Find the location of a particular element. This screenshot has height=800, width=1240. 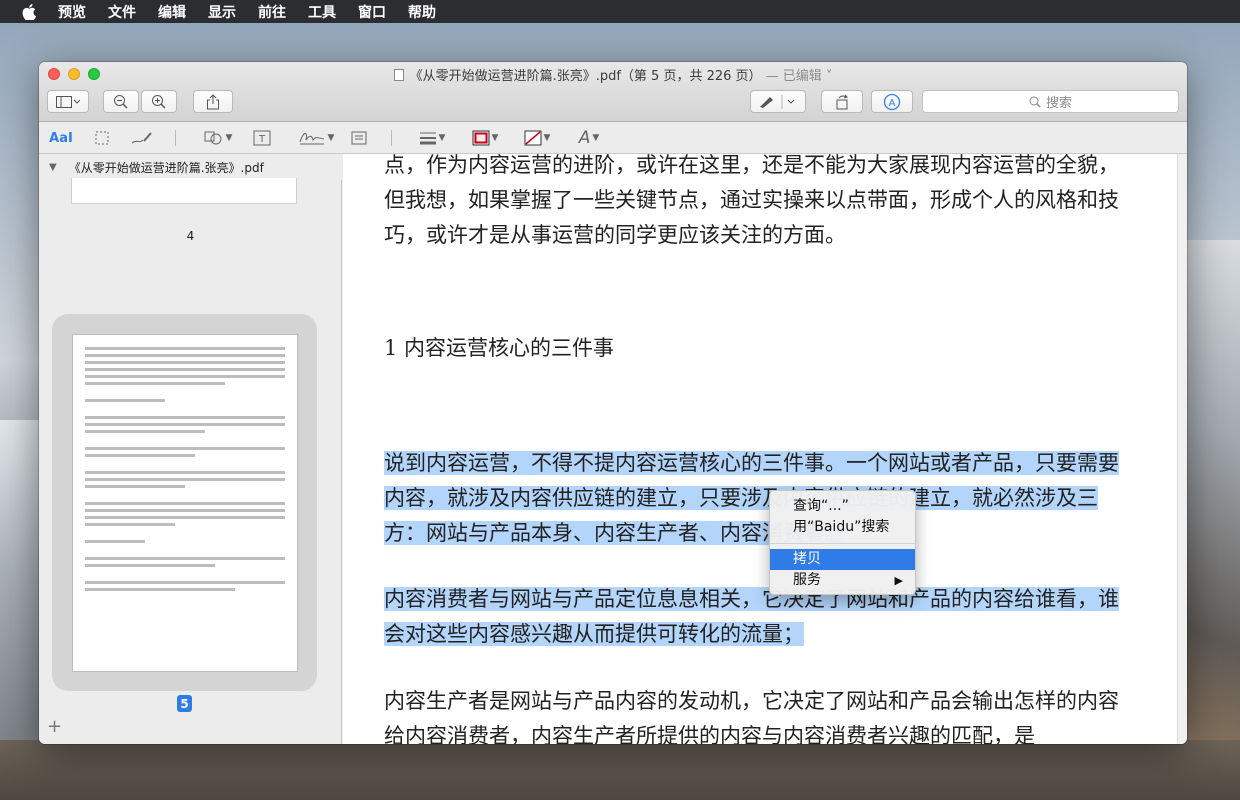

fill-color-icon is located at coordinates (533, 138).